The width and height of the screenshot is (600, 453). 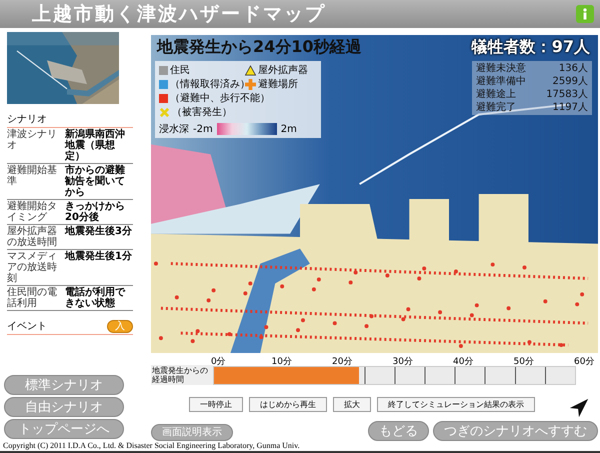 What do you see at coordinates (164, 112) in the screenshot?
I see `x-icon` at bounding box center [164, 112].